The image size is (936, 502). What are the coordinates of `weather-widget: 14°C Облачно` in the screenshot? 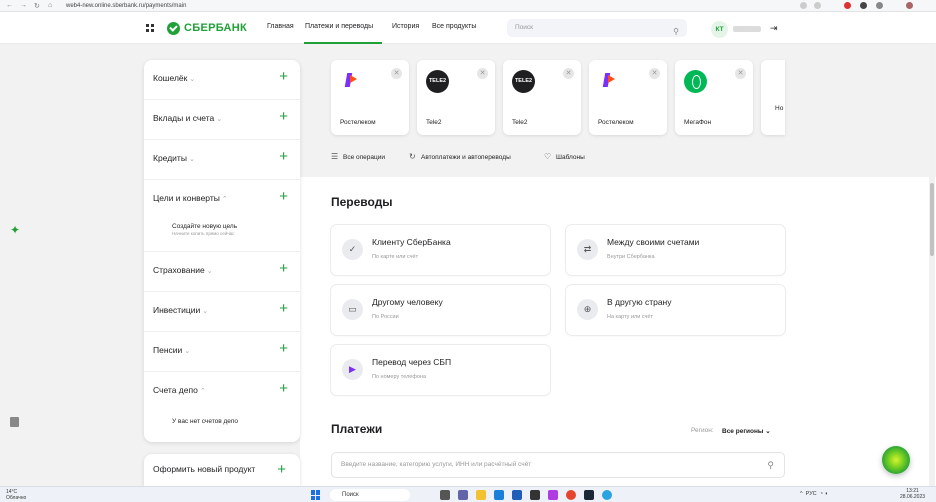 It's located at (16, 495).